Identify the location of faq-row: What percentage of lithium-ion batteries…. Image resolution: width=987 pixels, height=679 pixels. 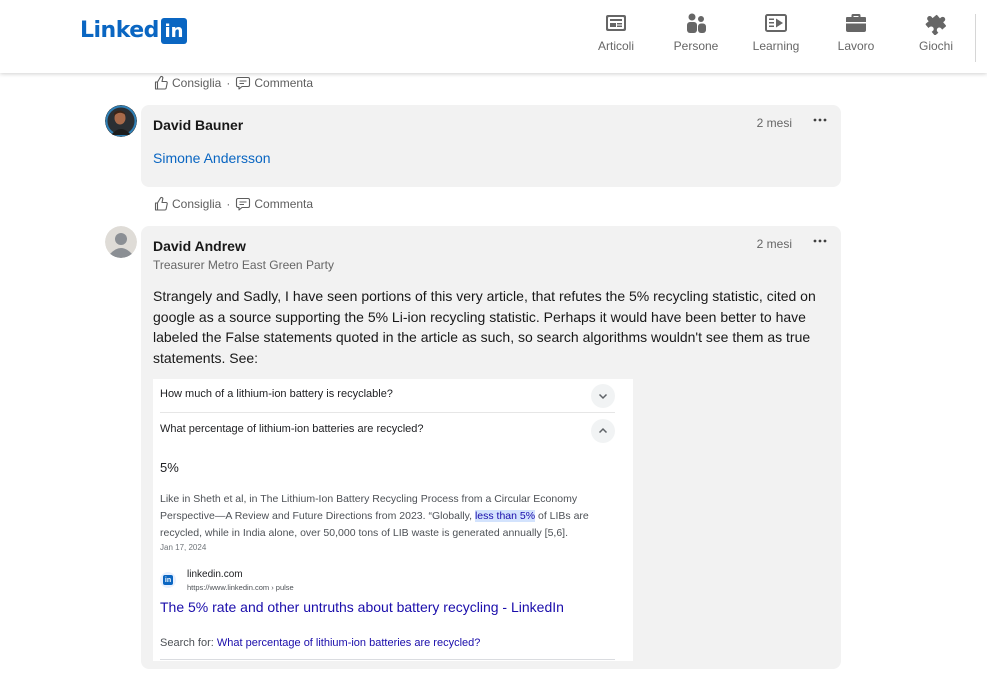
(387, 431).